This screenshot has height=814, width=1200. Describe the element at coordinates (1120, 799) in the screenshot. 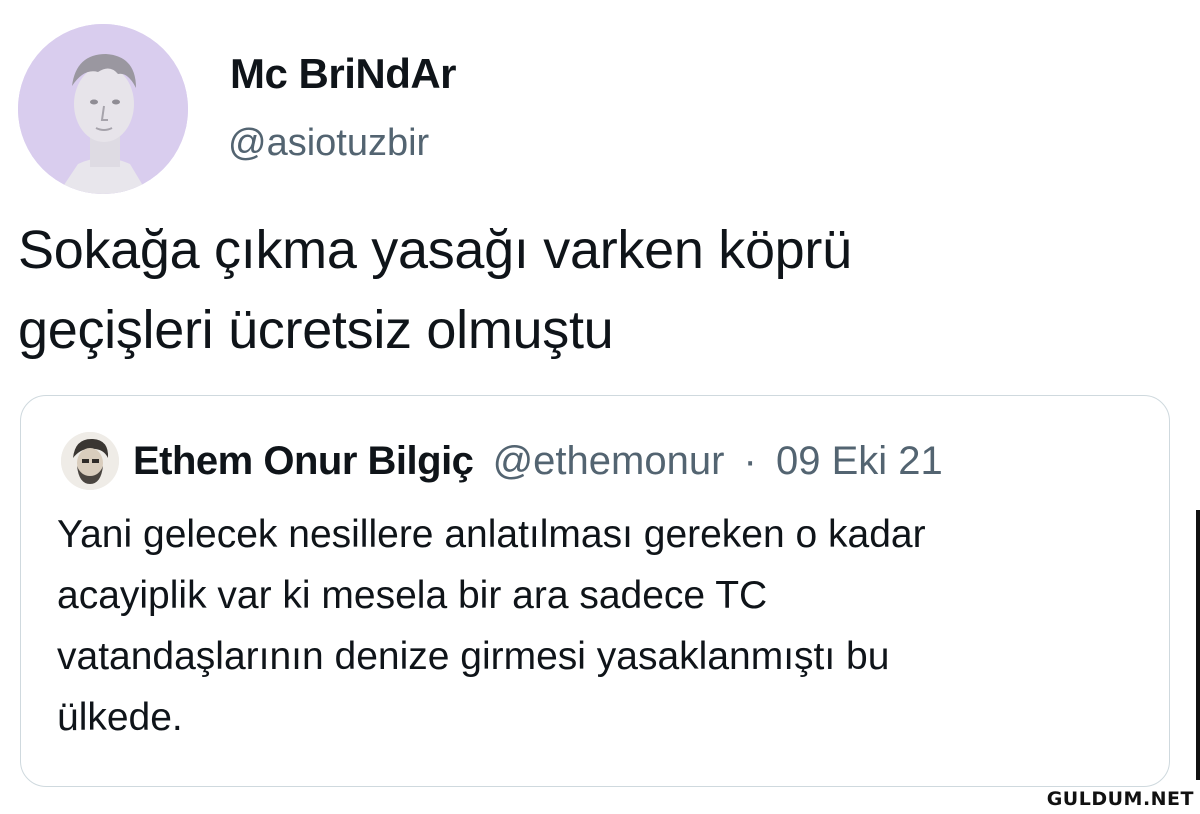

I see `watermark: GULDUM.NET` at that location.